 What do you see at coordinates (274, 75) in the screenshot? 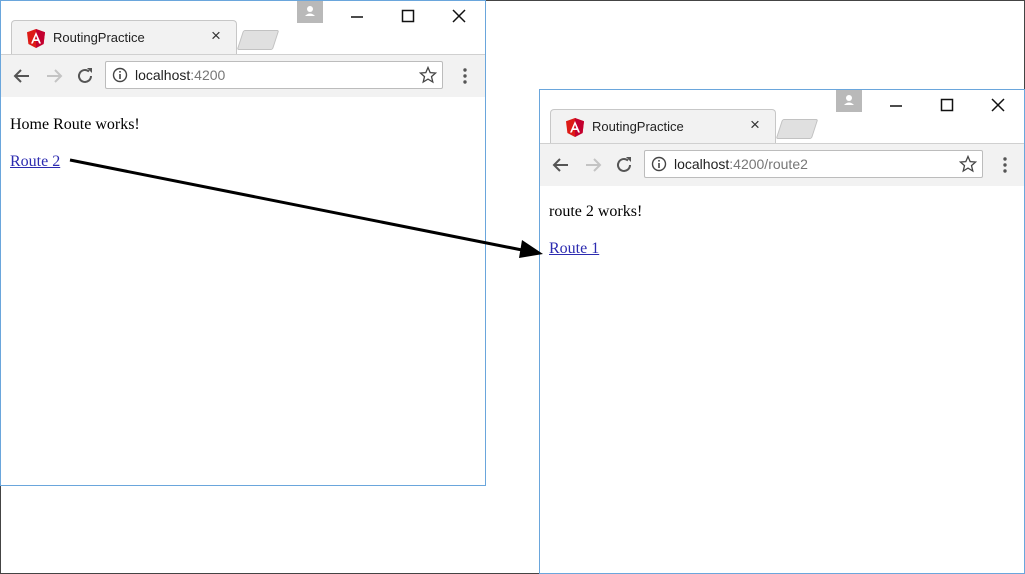
I see `address-bar: localhost:4200` at bounding box center [274, 75].